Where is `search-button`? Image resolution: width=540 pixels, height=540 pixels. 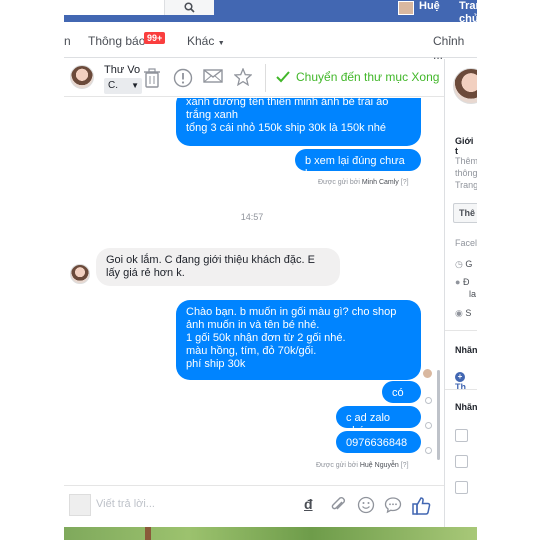 search-button is located at coordinates (189, 7).